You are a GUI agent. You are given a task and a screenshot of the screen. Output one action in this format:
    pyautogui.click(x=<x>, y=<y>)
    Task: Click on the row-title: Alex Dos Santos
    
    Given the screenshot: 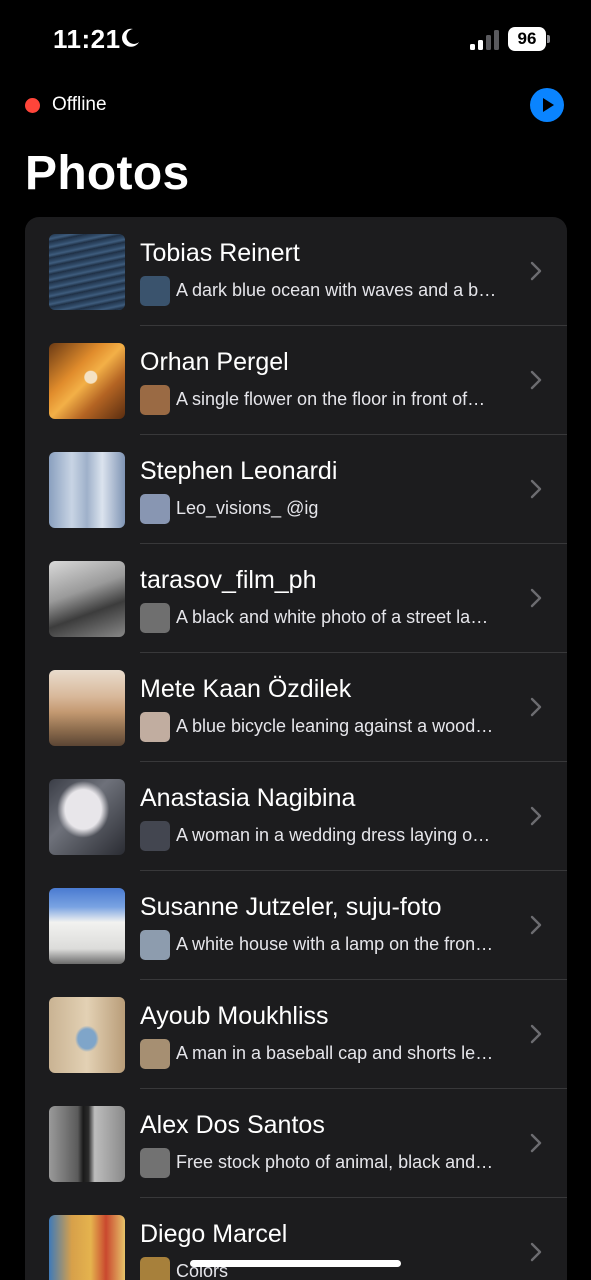 What is the action you would take?
    pyautogui.click(x=232, y=1125)
    